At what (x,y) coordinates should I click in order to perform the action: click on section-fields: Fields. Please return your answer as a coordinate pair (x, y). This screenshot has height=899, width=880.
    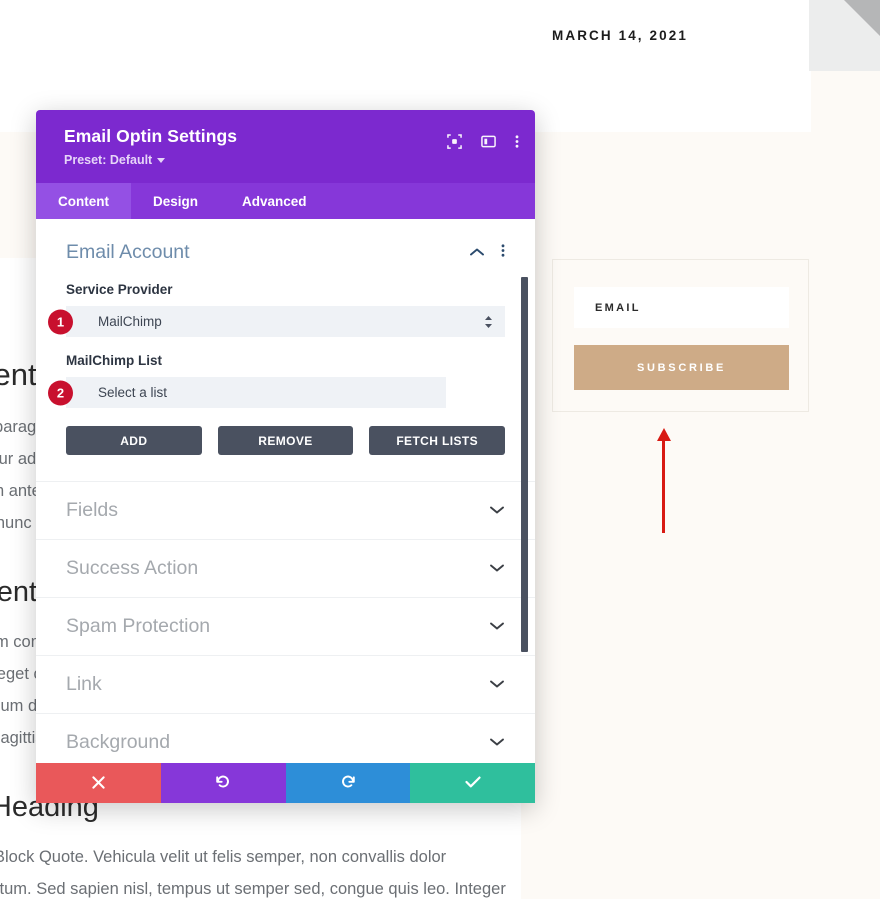
    Looking at the image, I should click on (285, 511).